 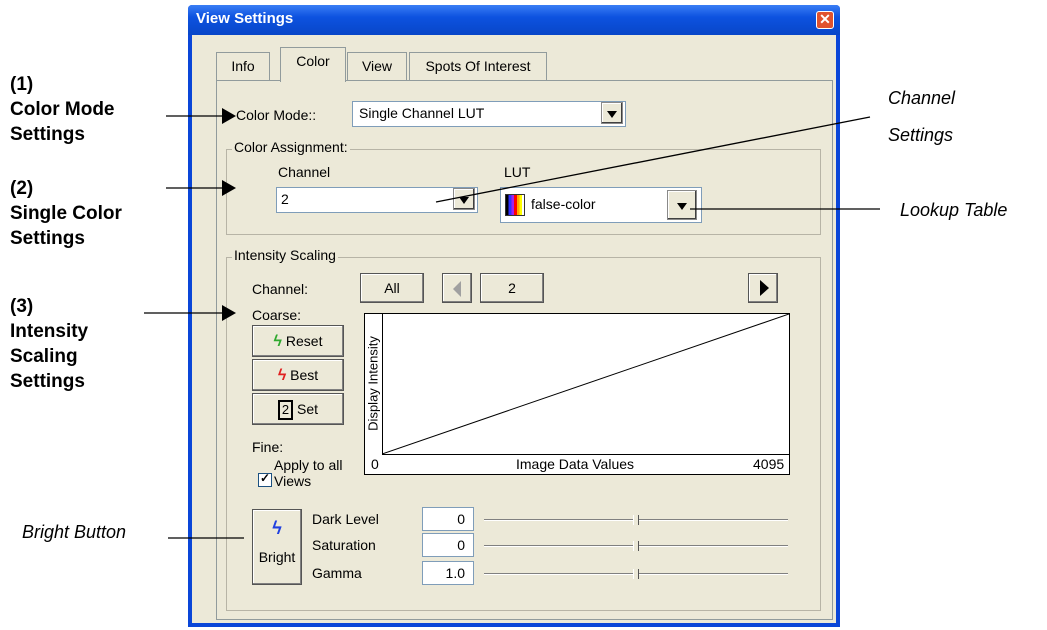 What do you see at coordinates (229, 188) in the screenshot?
I see `arrow-2-icon` at bounding box center [229, 188].